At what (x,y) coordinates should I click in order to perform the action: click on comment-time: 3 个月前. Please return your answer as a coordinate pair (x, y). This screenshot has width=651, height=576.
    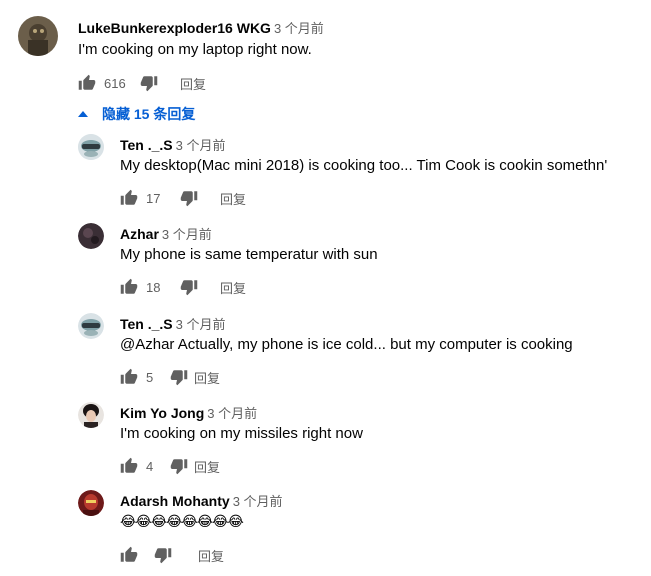
    Looking at the image, I should click on (299, 28).